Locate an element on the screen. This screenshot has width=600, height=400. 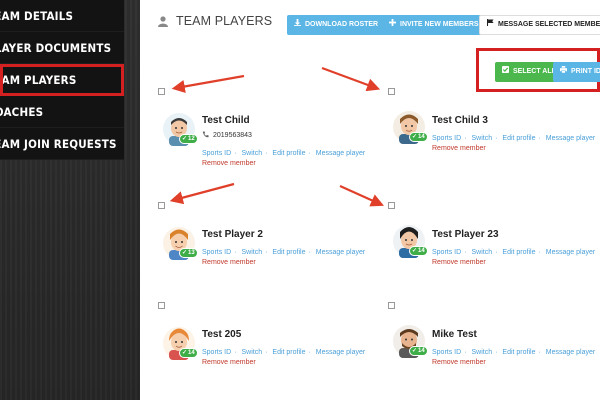
player-phone: 2019563843 is located at coordinates (227, 135).